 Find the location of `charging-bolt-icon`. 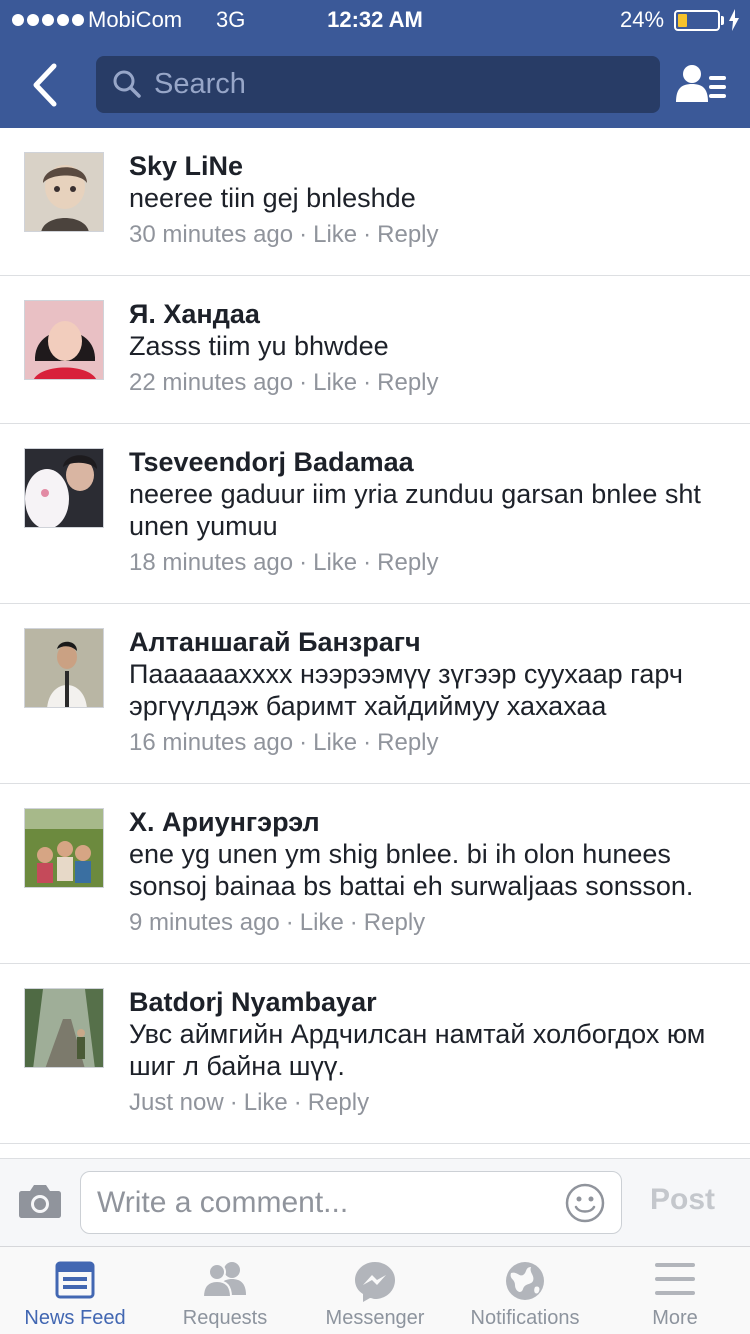

charging-bolt-icon is located at coordinates (734, 20).